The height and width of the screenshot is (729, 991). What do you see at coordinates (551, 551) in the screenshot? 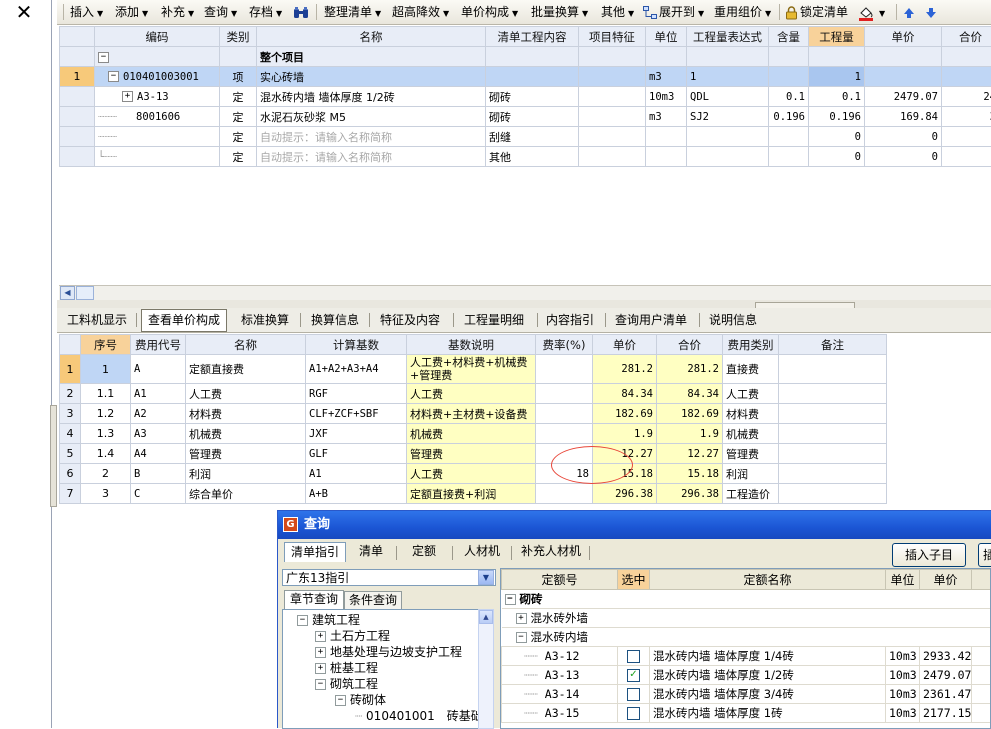
I see `tab-supplement-material: 补充人材机` at bounding box center [551, 551].